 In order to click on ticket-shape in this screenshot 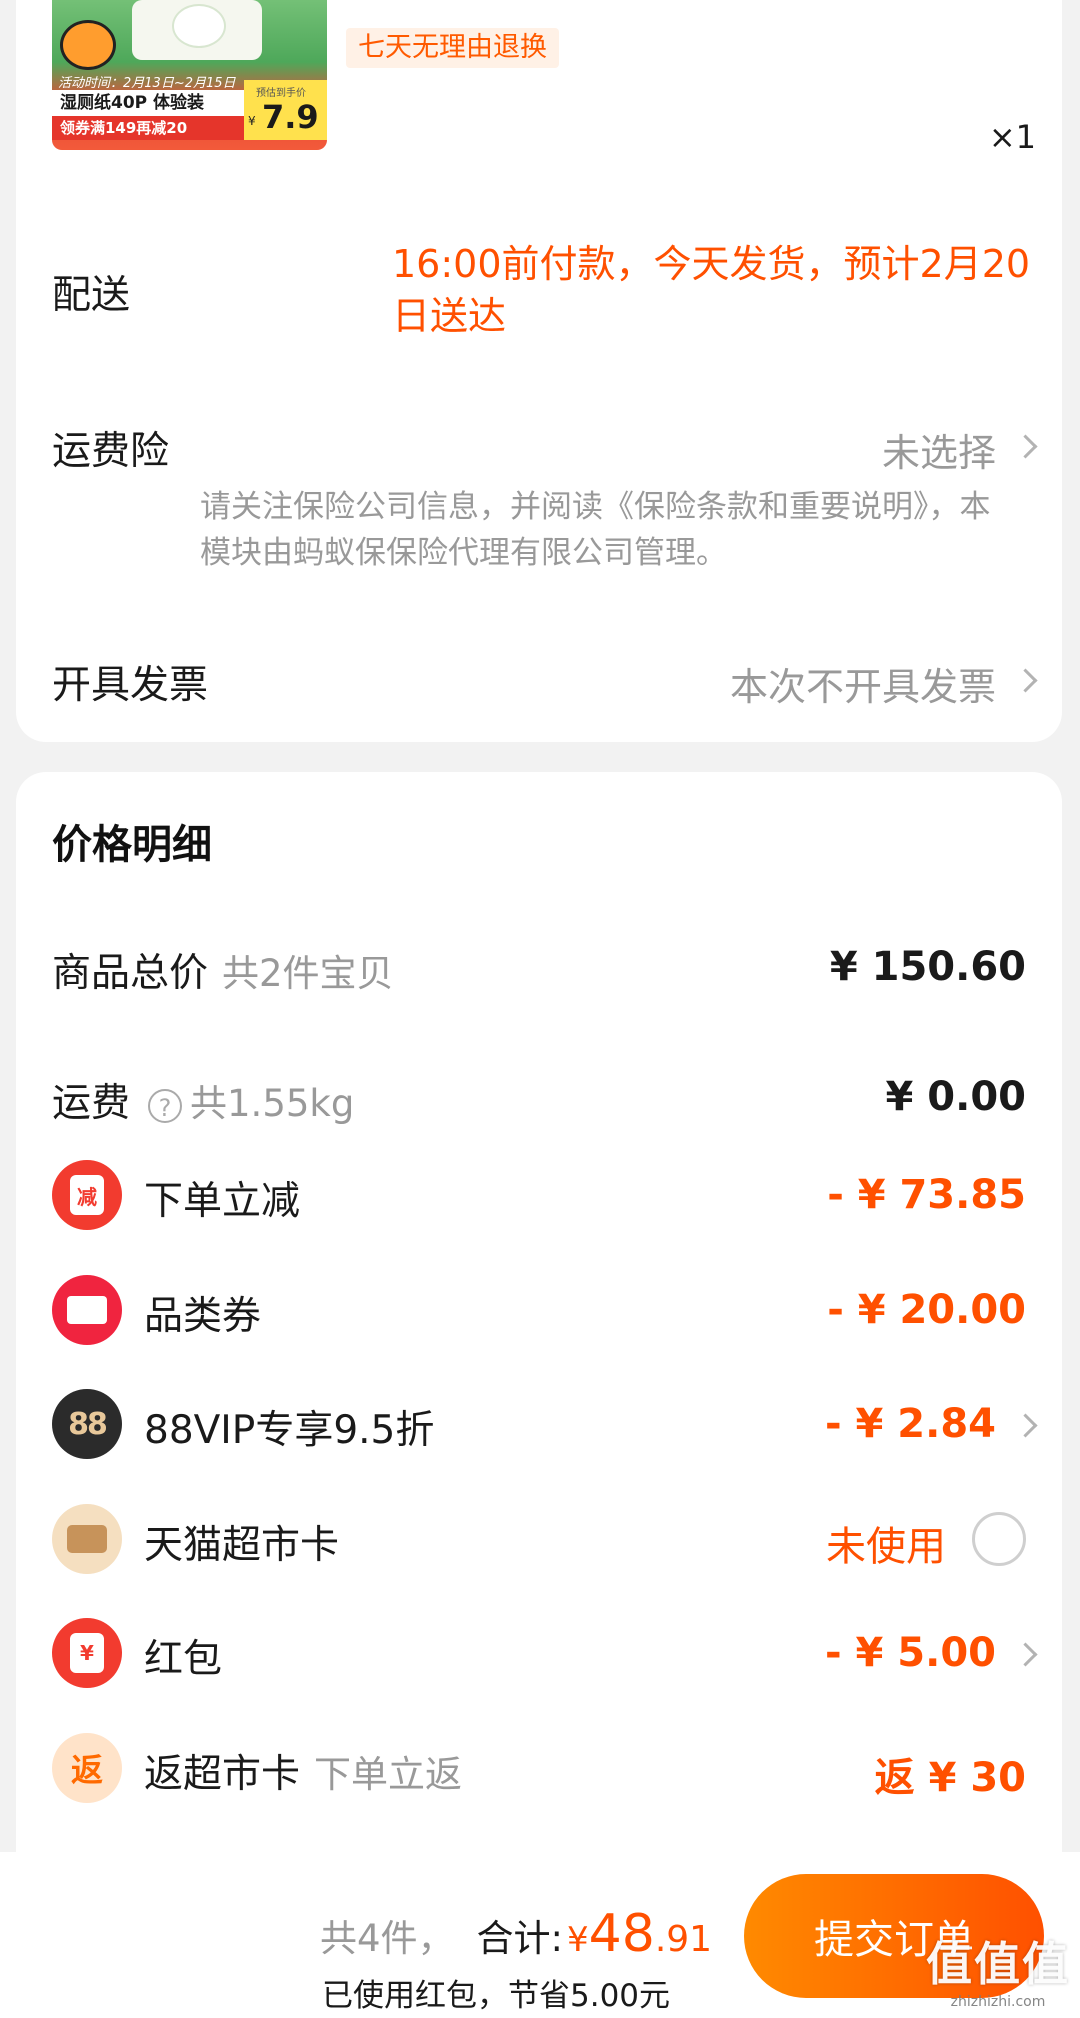, I will do `click(87, 1310)`.